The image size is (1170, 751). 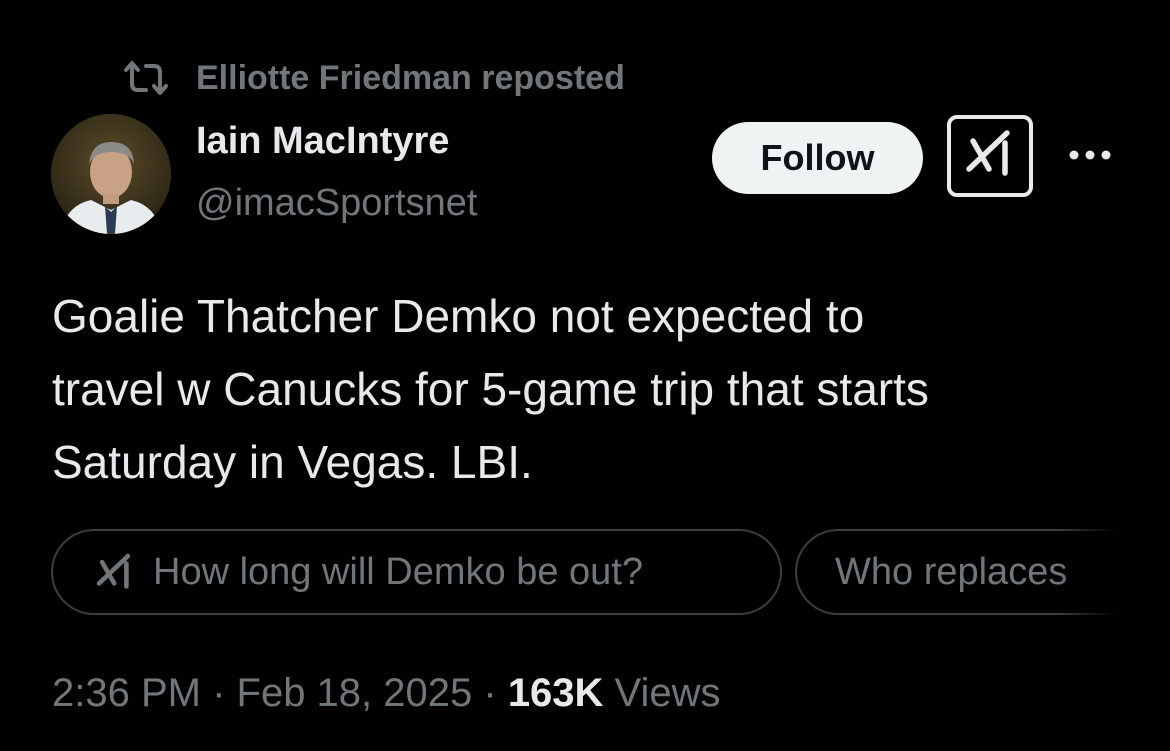 I want to click on more-icon, so click(x=1090, y=157).